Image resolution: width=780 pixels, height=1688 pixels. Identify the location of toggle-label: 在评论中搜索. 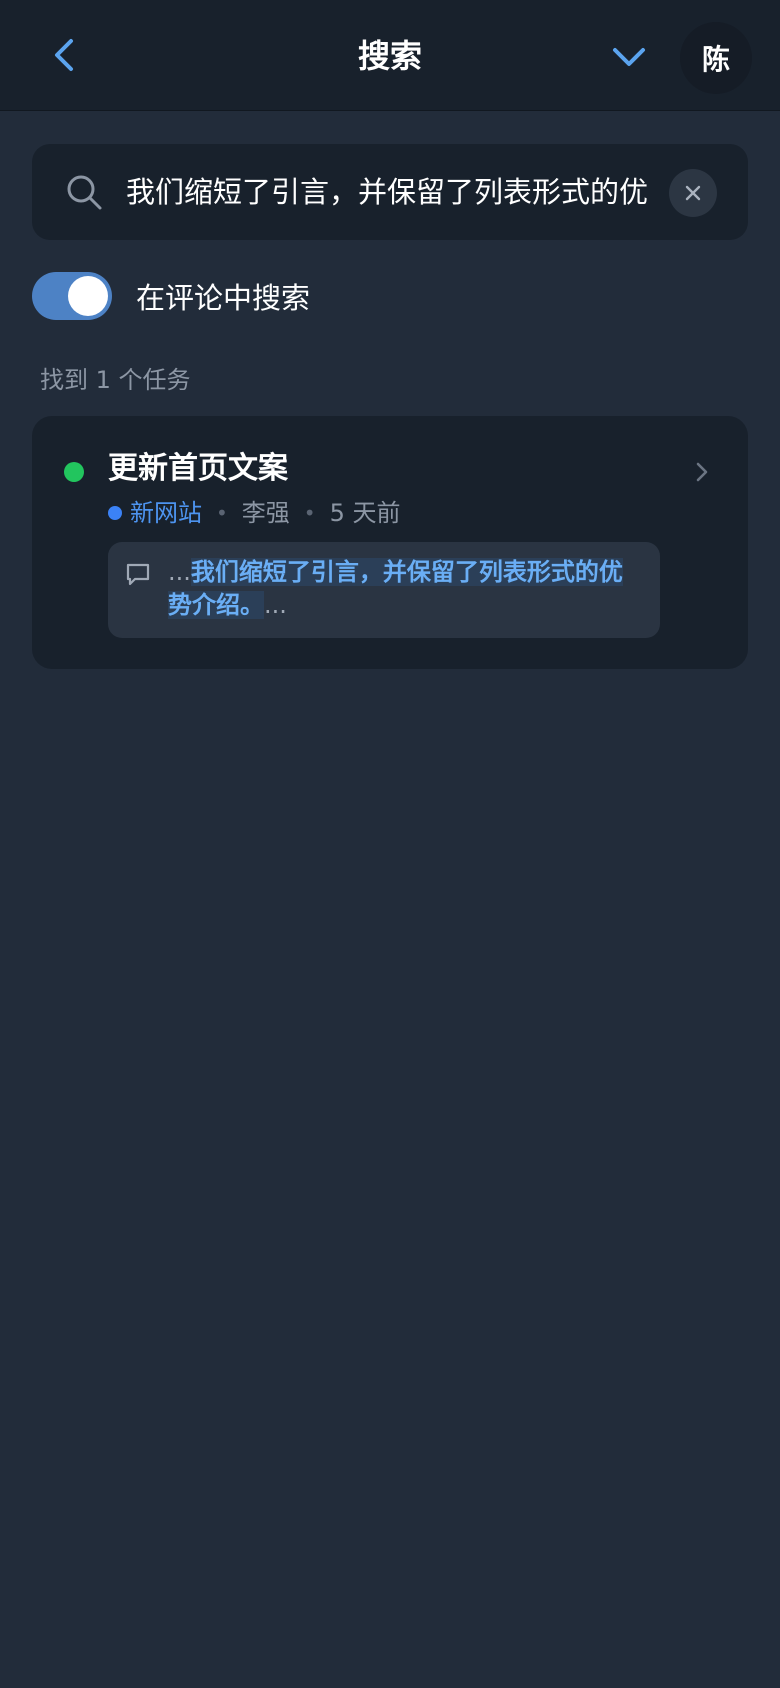
(223, 298).